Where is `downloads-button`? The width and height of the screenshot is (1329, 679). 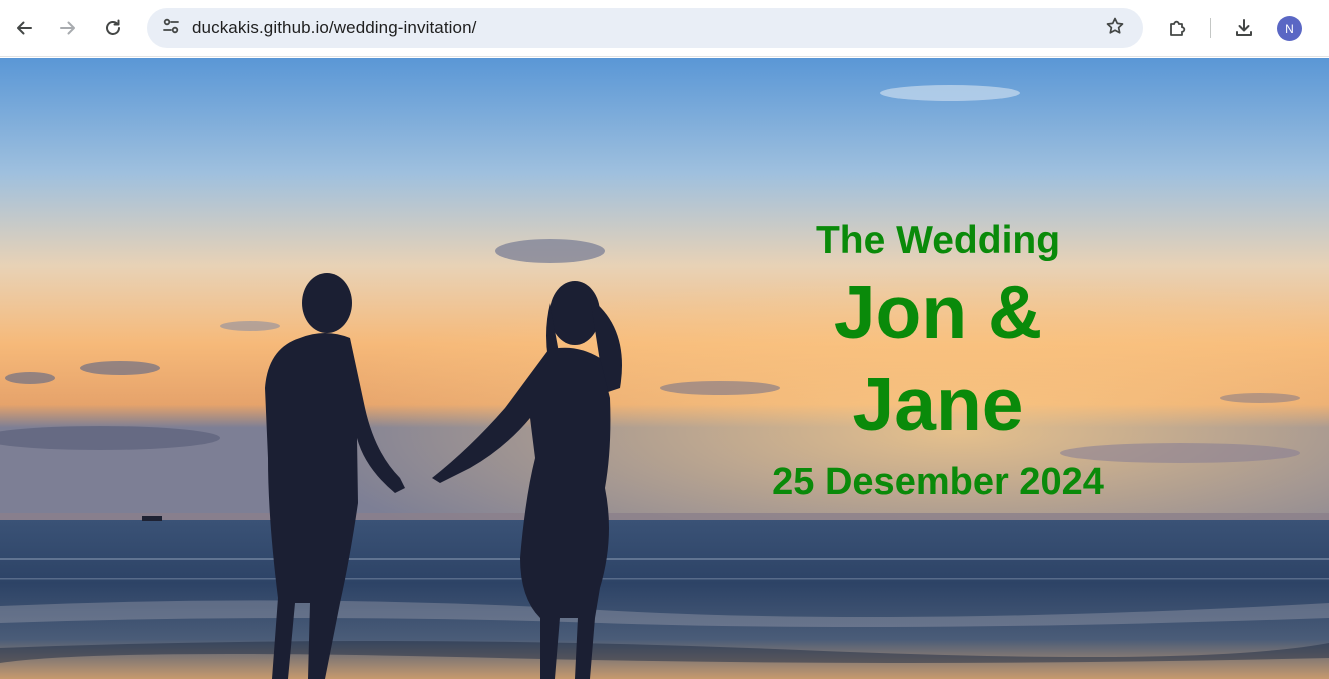 downloads-button is located at coordinates (1244, 28).